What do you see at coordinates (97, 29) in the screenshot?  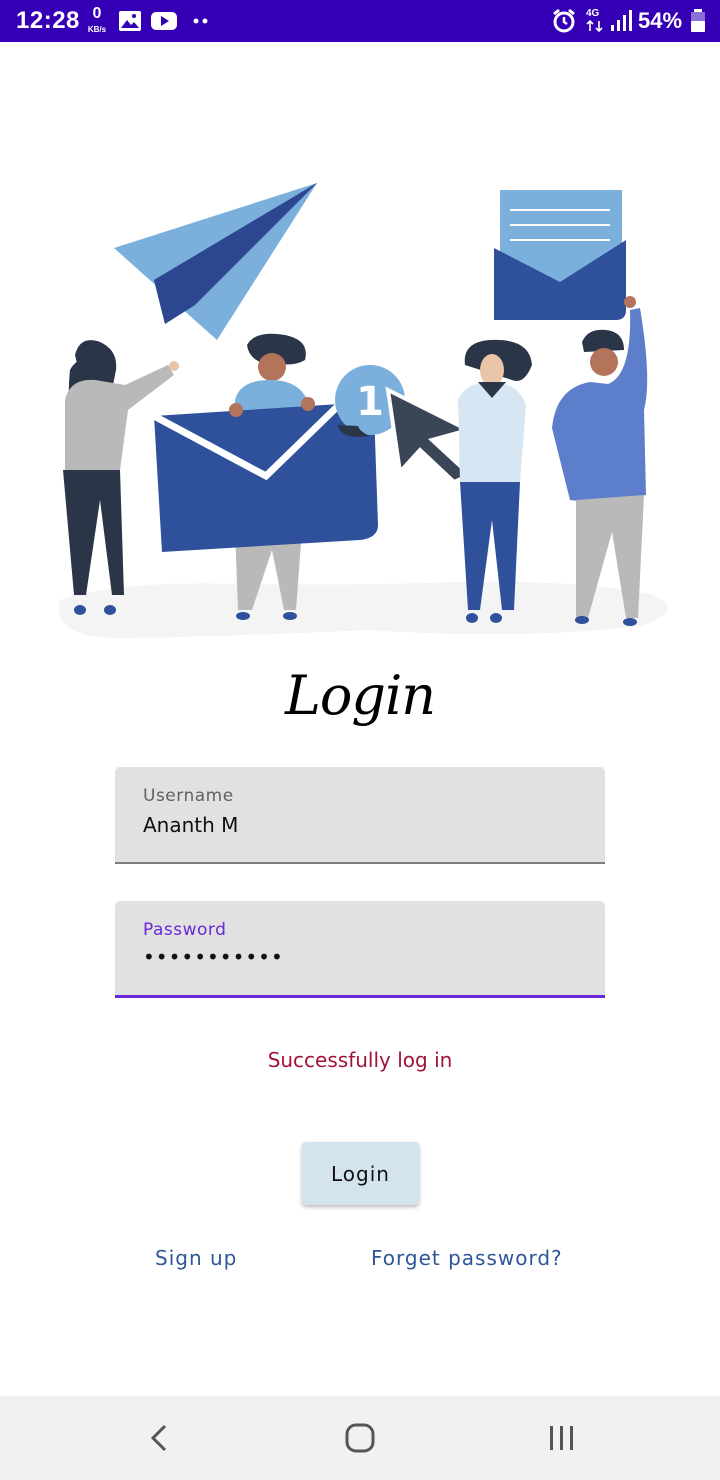 I see `net-speed-unit: KB/s` at bounding box center [97, 29].